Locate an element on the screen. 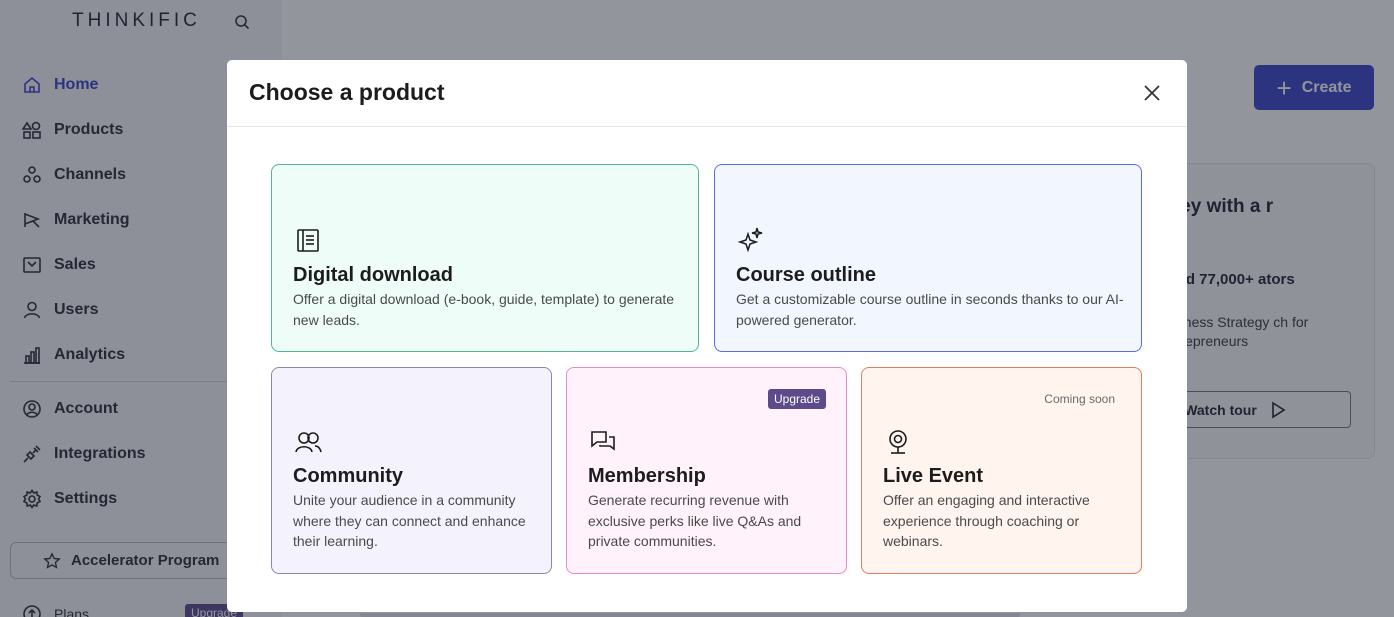 This screenshot has height=617, width=1394. card-title: Digital download is located at coordinates (373, 275).